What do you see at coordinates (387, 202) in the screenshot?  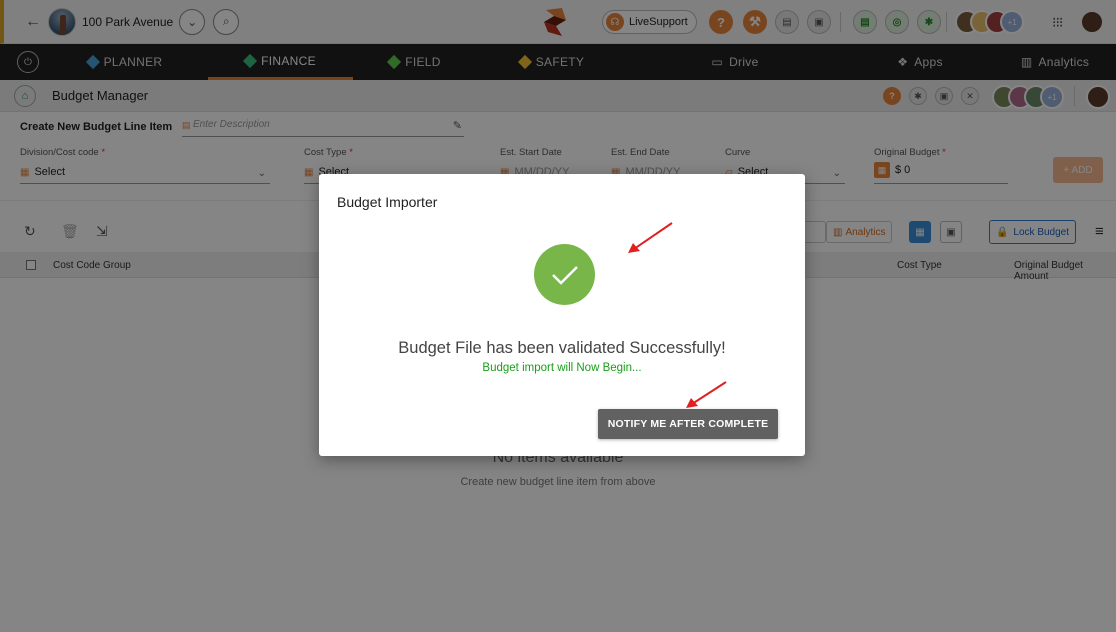 I see `dialog-title: Budget Importer` at bounding box center [387, 202].